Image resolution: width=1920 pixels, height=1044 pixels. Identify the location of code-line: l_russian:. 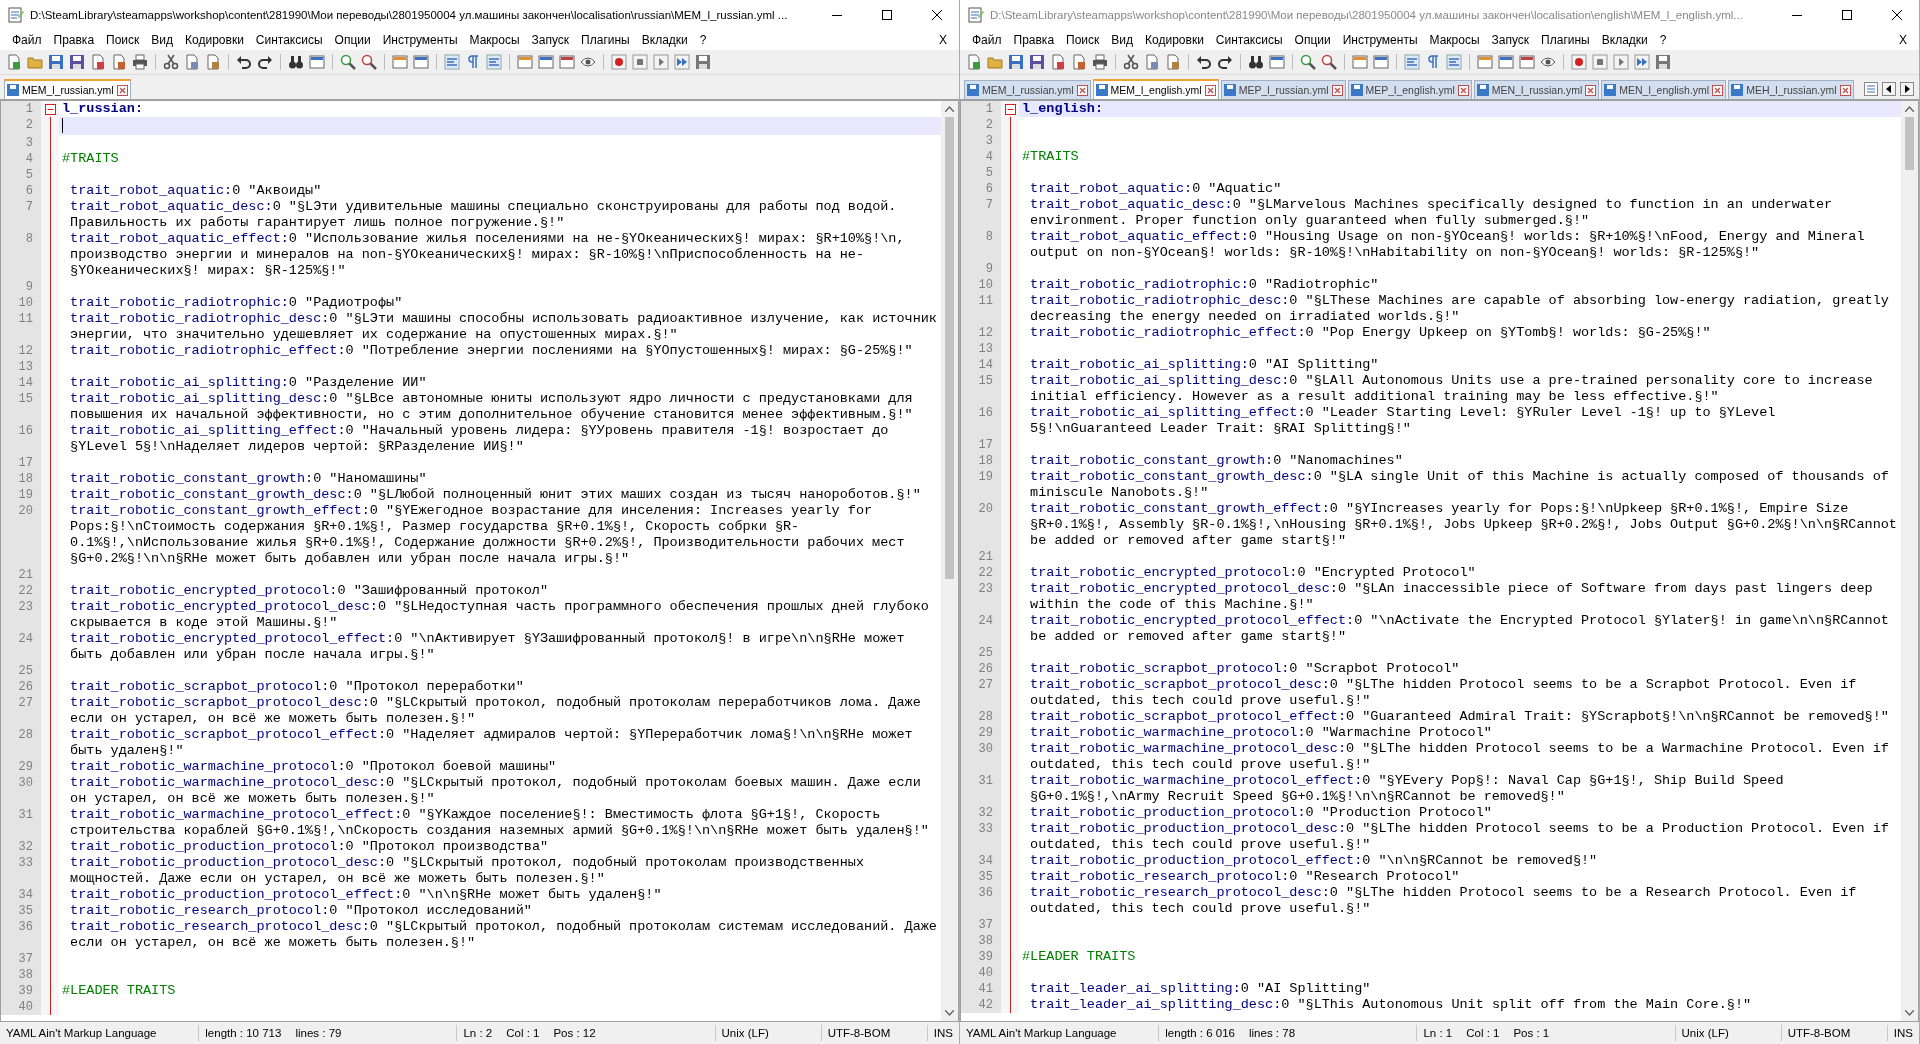
(103, 109).